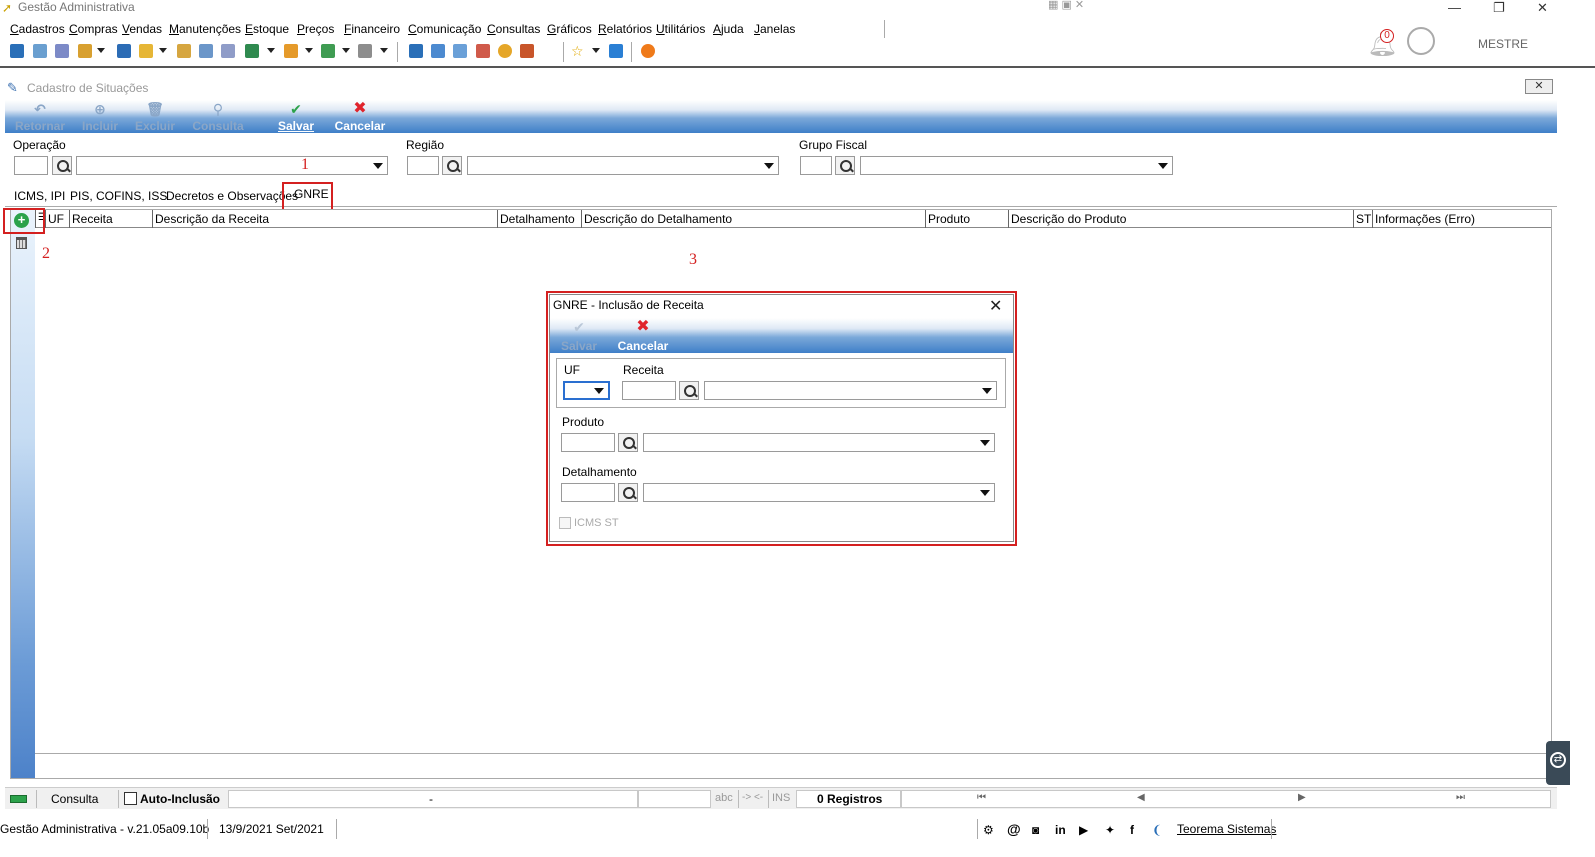 This screenshot has height=857, width=1595. I want to click on detalhamento-code-input, so click(588, 492).